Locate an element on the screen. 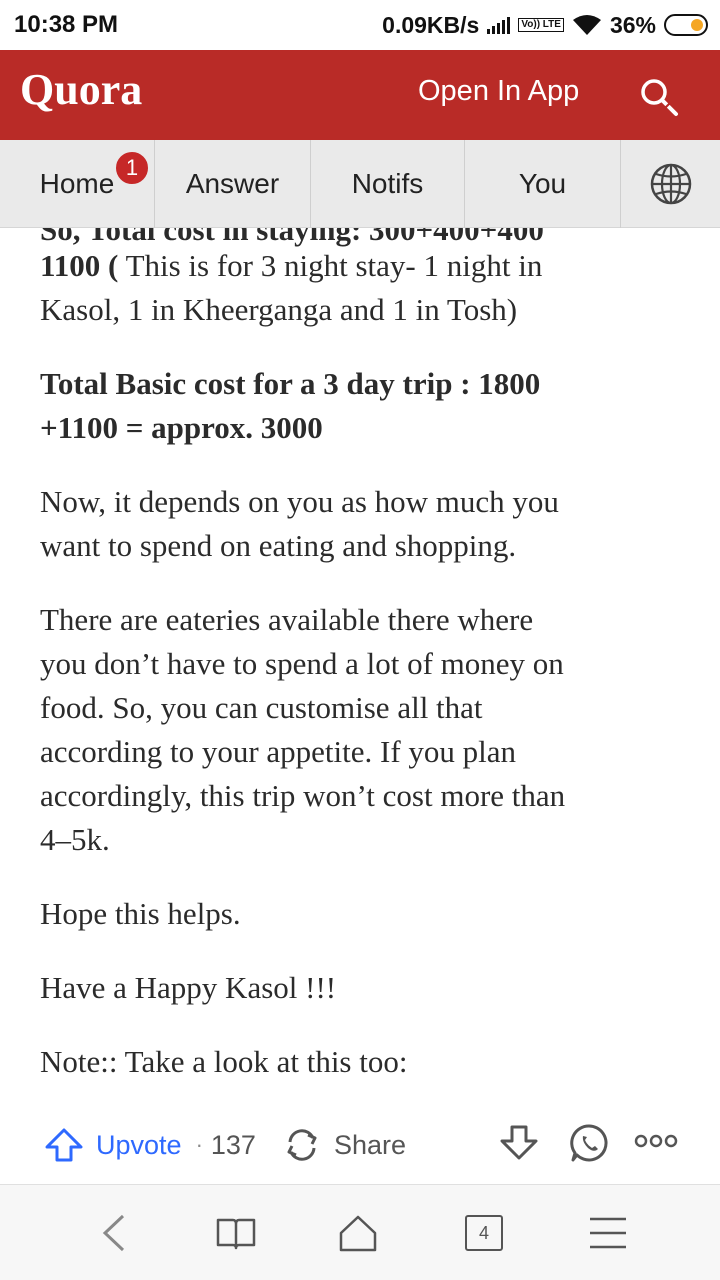 The height and width of the screenshot is (1280, 720). tab-answer: Answer is located at coordinates (233, 184).